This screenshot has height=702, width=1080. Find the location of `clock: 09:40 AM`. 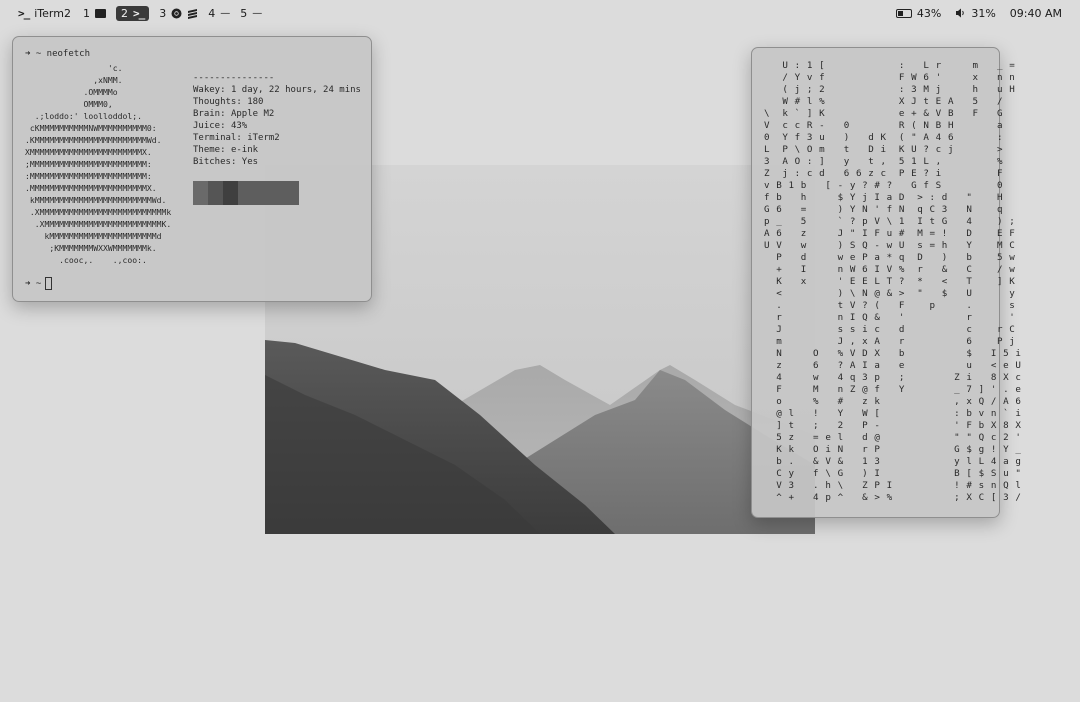

clock: 09:40 AM is located at coordinates (1036, 13).